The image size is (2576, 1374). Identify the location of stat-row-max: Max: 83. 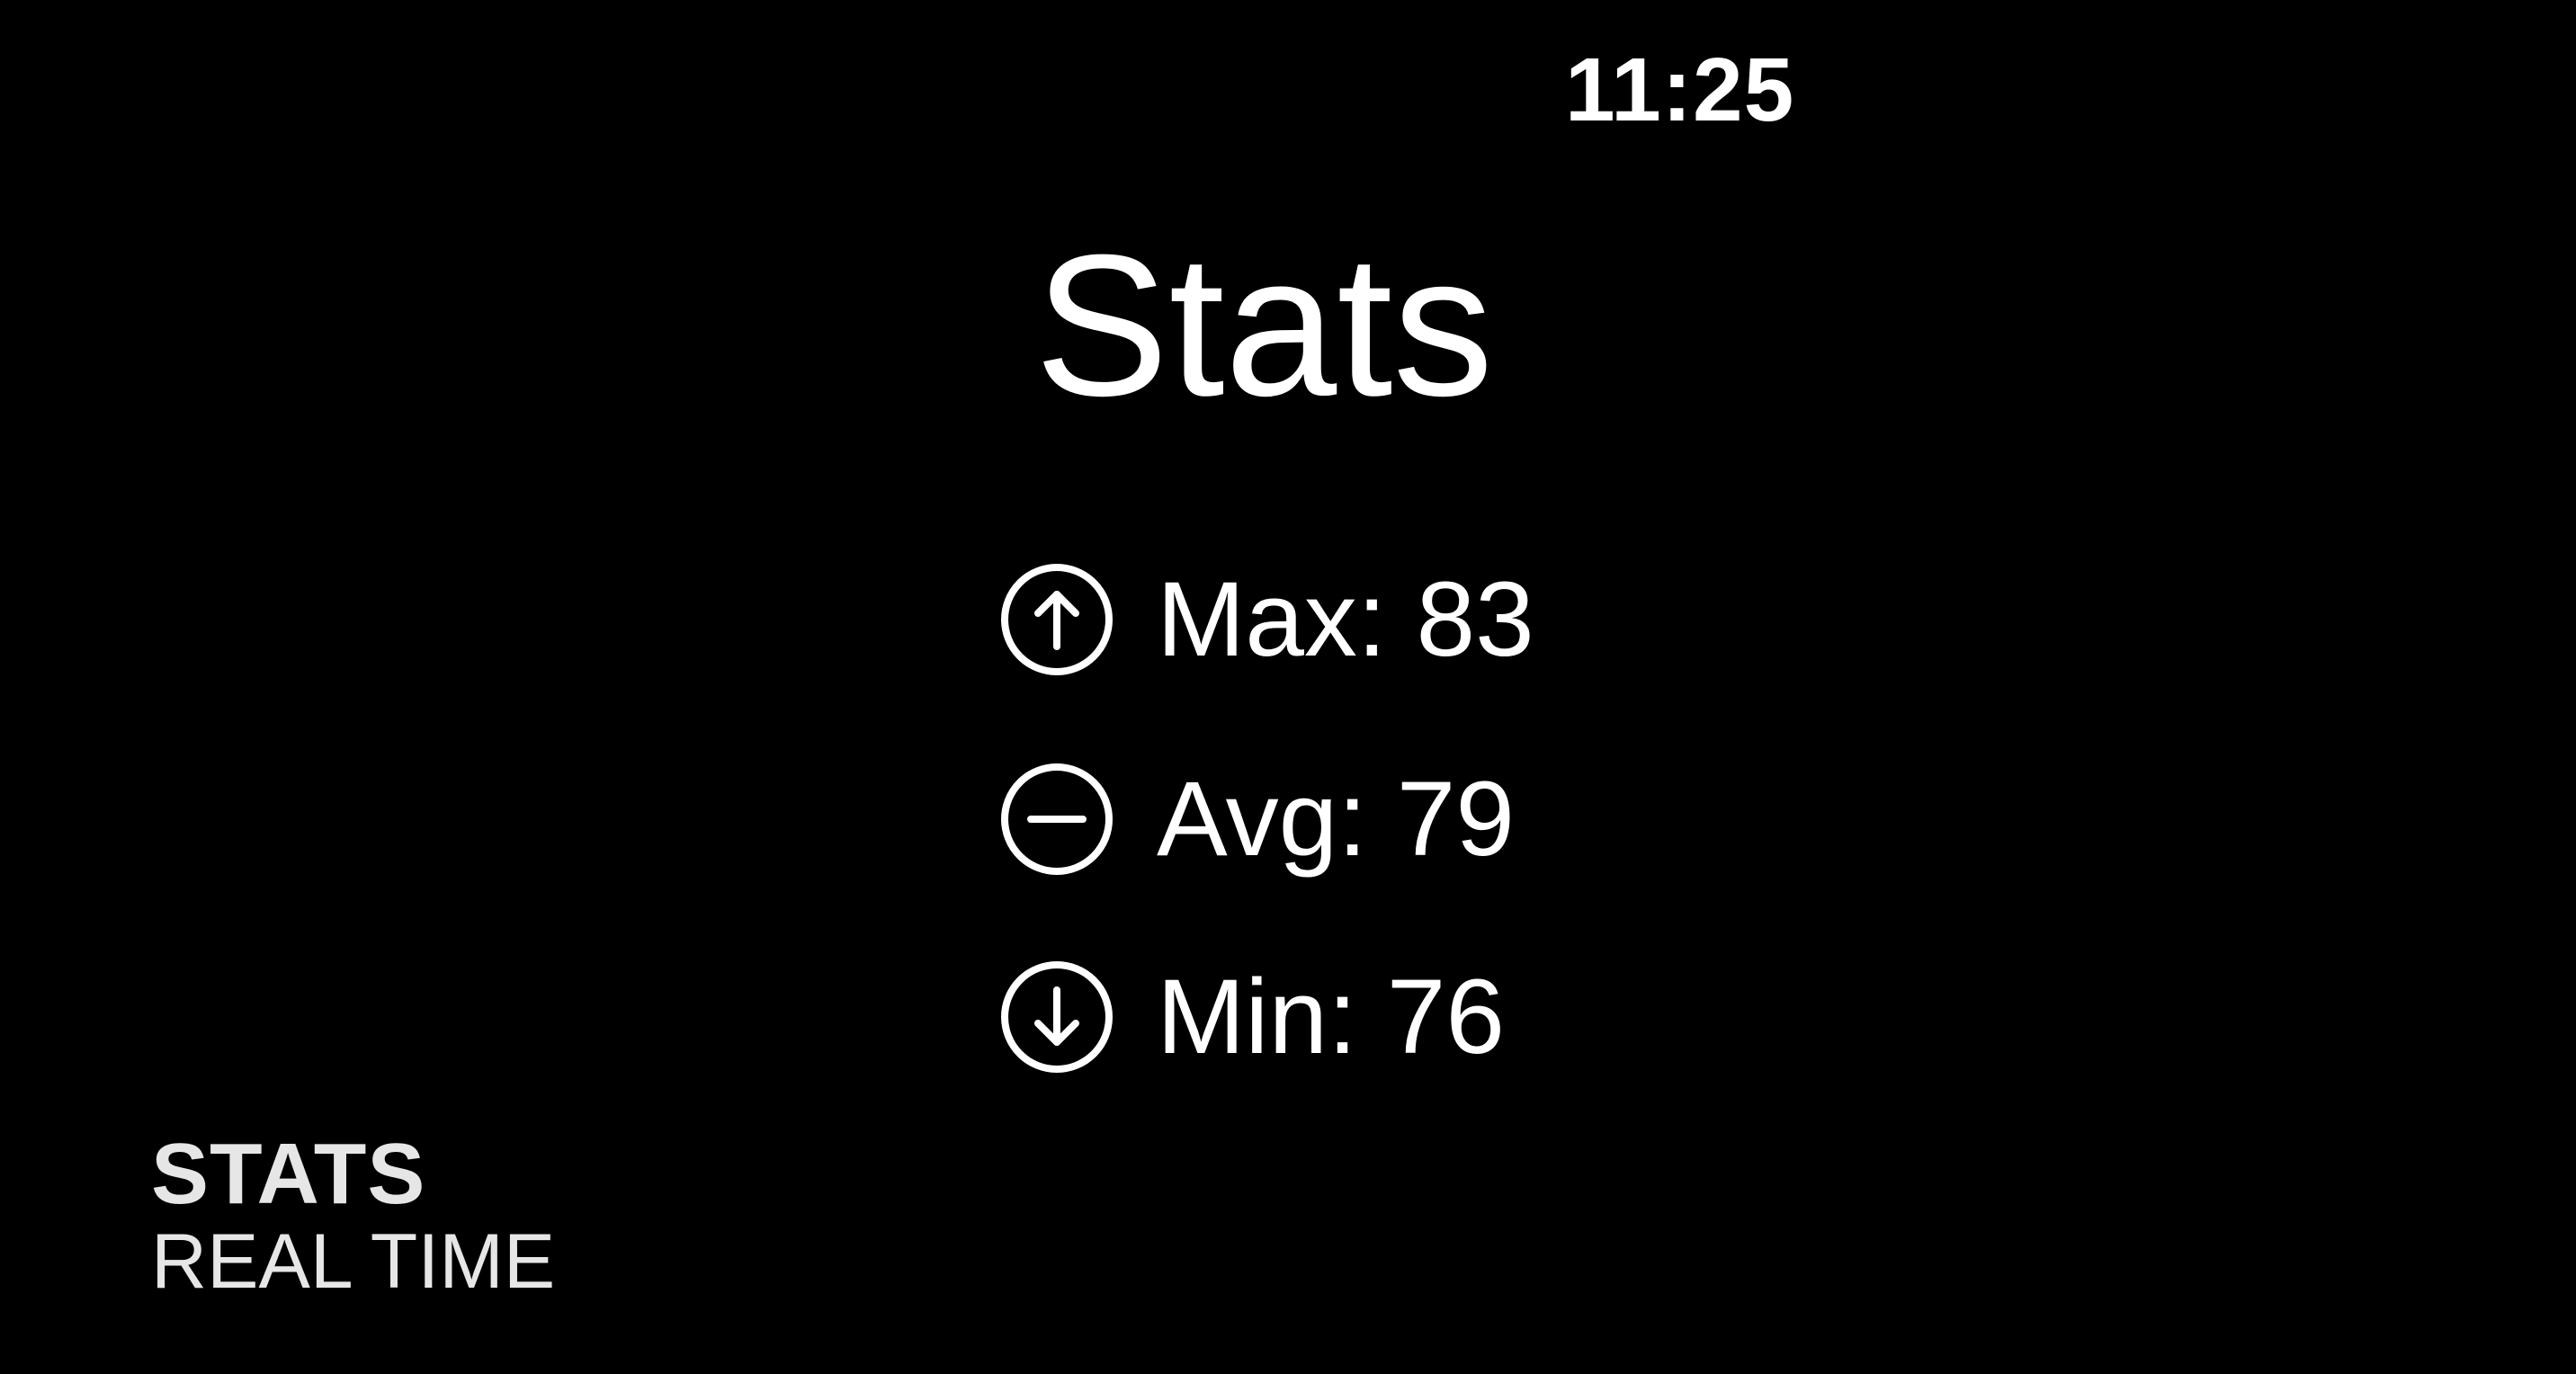
(1266, 619).